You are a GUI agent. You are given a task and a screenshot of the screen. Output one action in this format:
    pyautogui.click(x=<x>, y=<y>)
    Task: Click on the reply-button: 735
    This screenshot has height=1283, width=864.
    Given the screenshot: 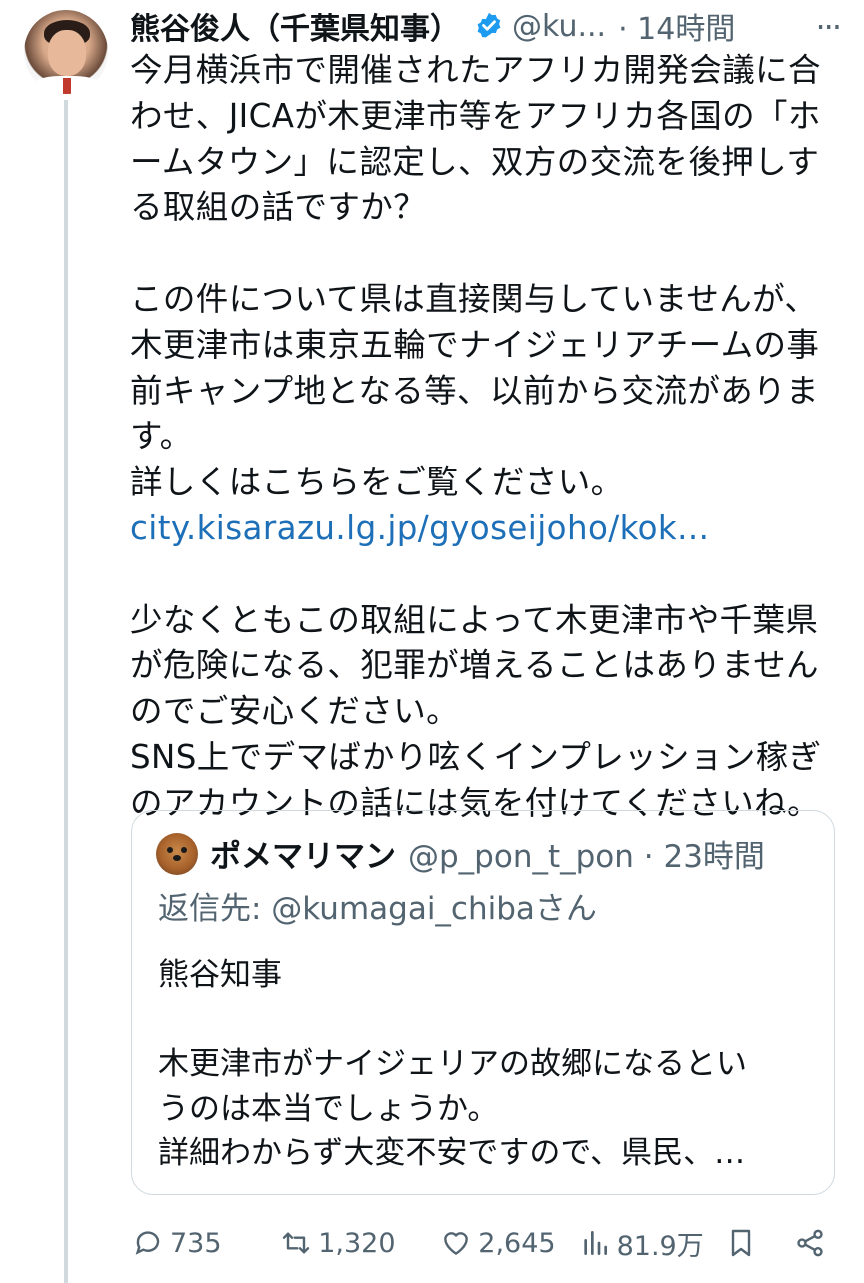 What is the action you would take?
    pyautogui.click(x=206, y=1243)
    